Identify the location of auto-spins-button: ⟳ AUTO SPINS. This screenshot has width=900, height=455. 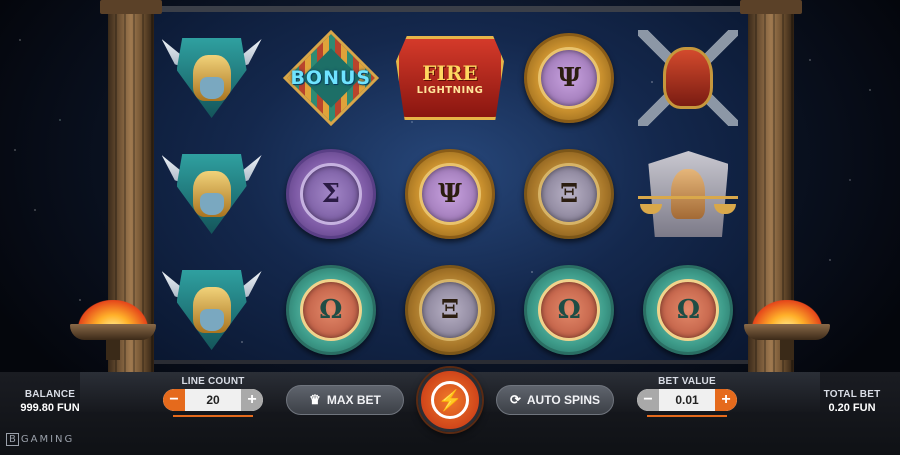
(555, 400).